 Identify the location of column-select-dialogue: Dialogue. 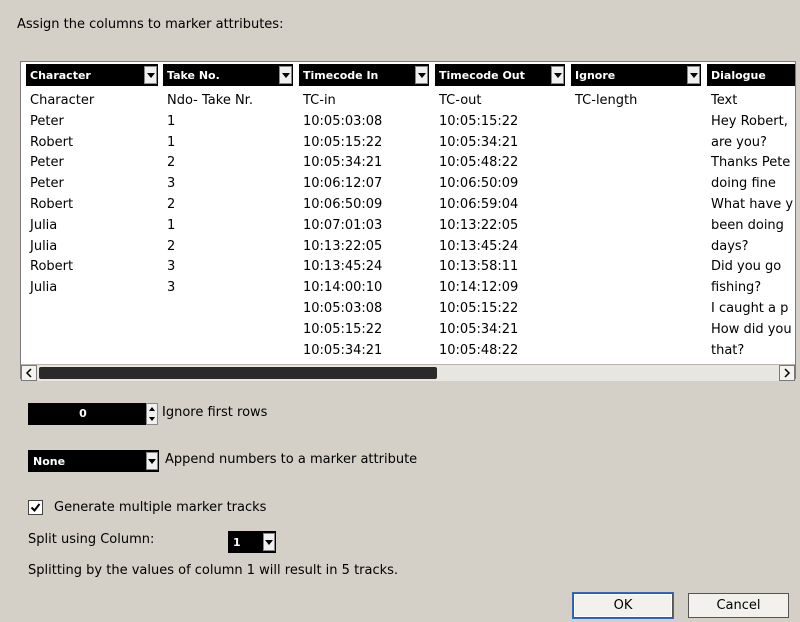
(751, 75).